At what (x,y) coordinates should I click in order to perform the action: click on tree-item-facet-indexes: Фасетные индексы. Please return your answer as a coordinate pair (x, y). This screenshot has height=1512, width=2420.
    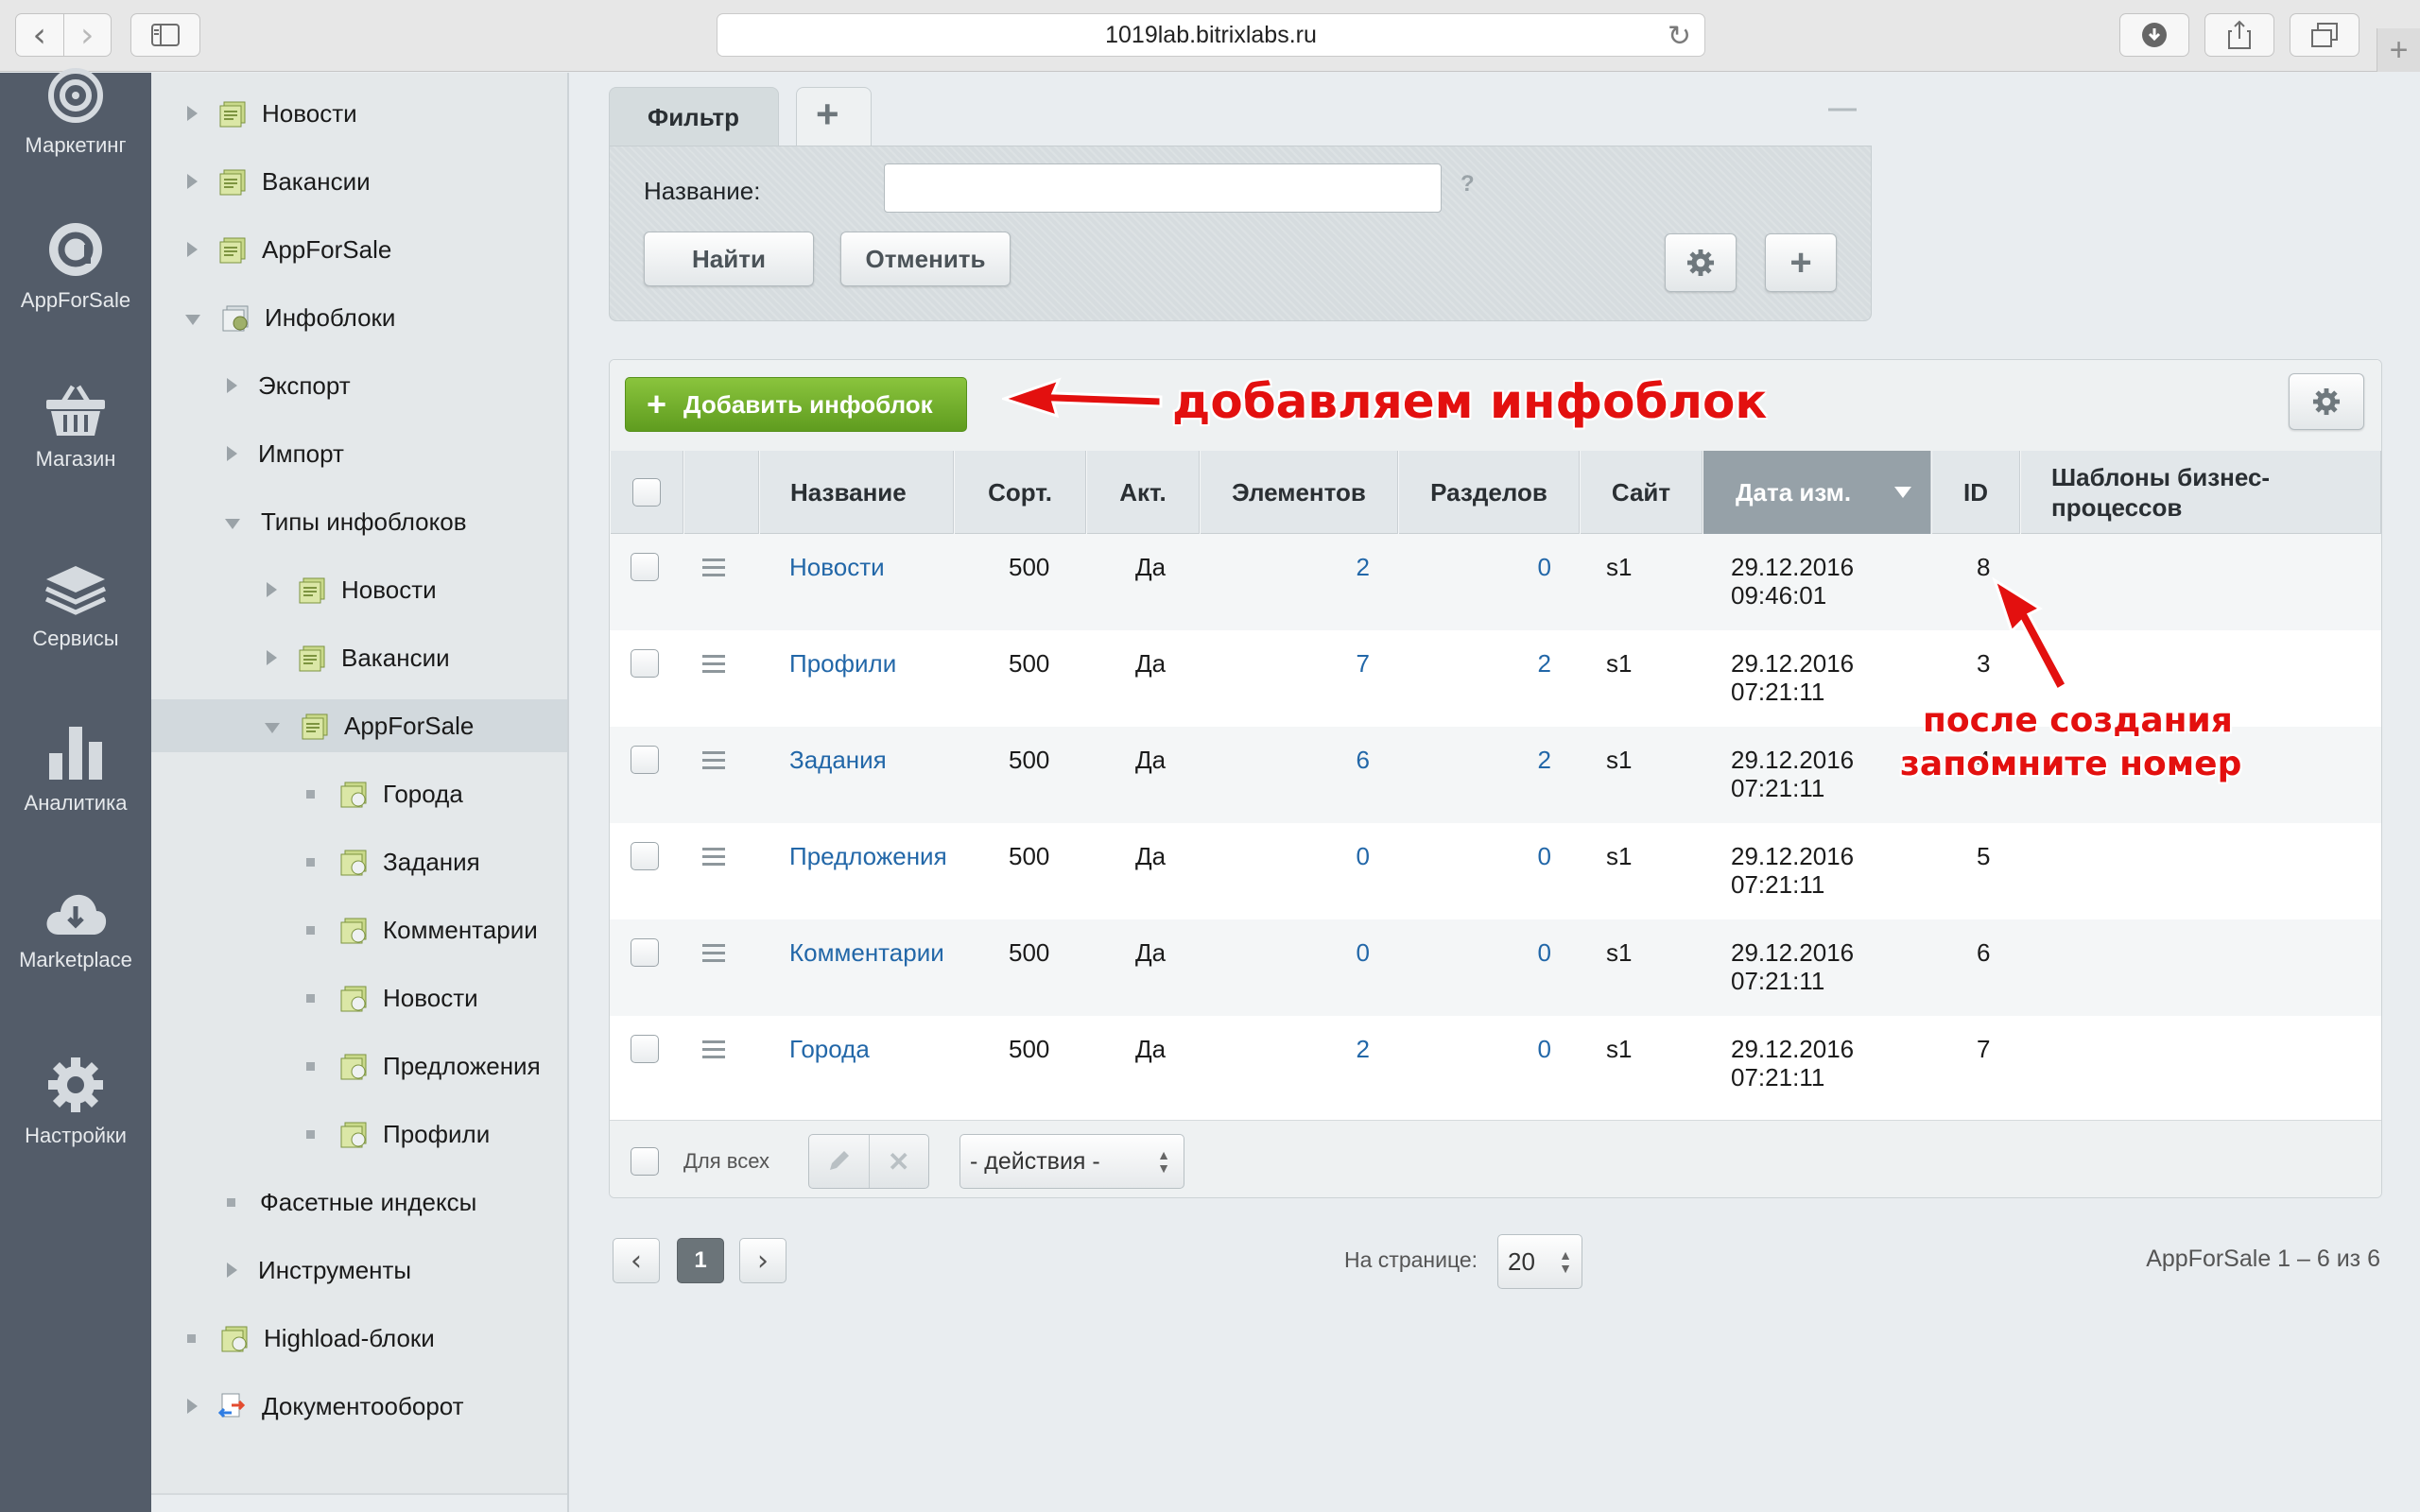
    Looking at the image, I should click on (359, 1202).